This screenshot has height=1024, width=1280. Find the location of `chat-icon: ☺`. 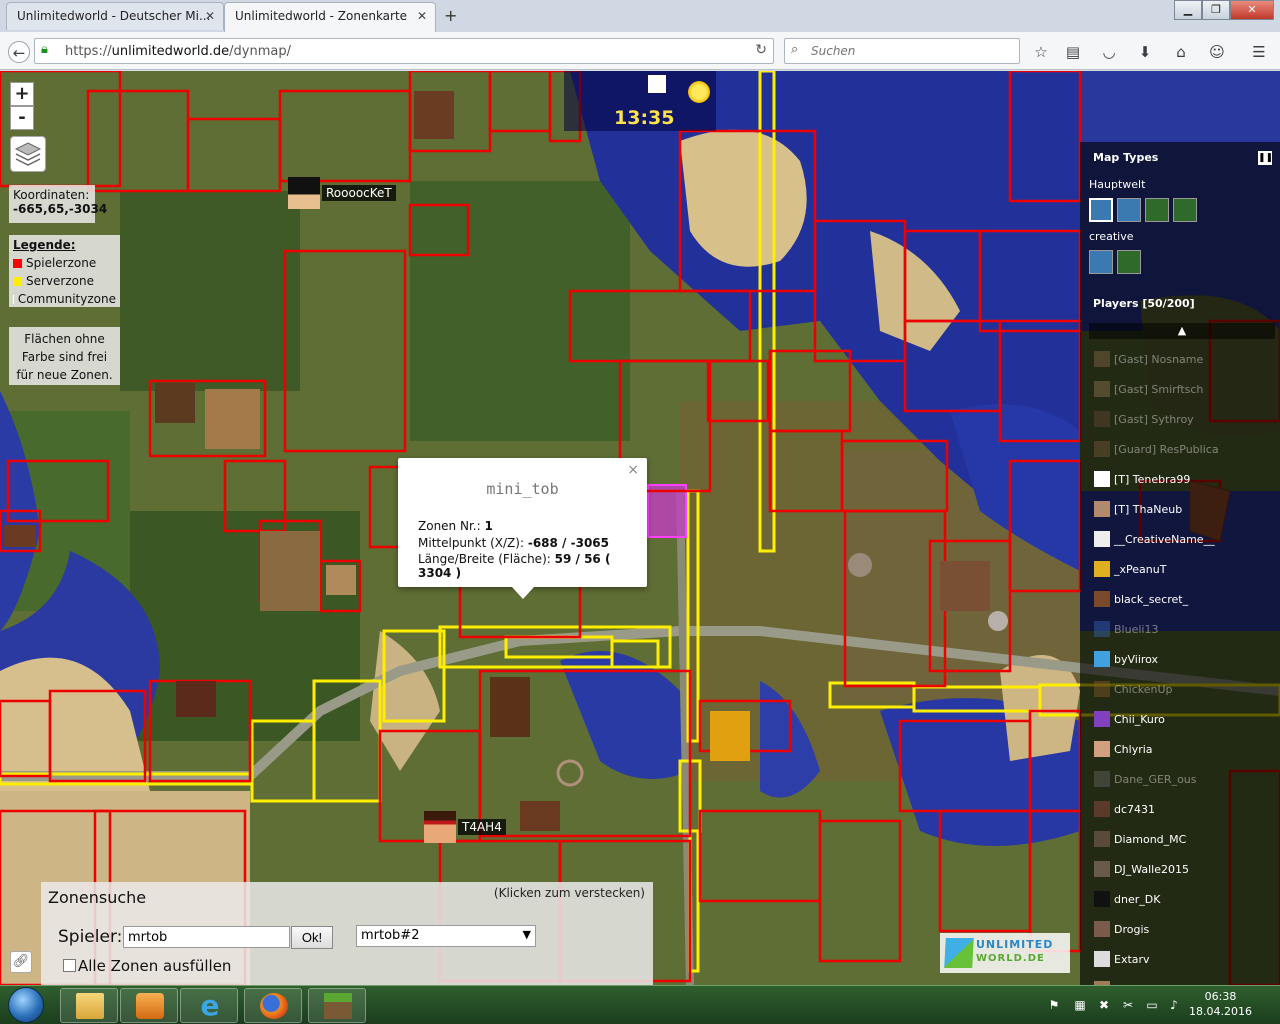

chat-icon: ☺ is located at coordinates (1217, 52).